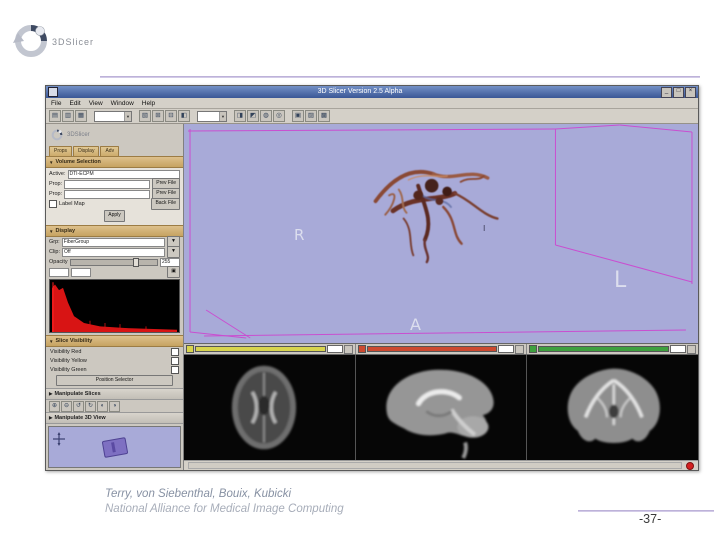 The height and width of the screenshot is (540, 720). I want to click on slice2-color-icon, so click(361, 349).